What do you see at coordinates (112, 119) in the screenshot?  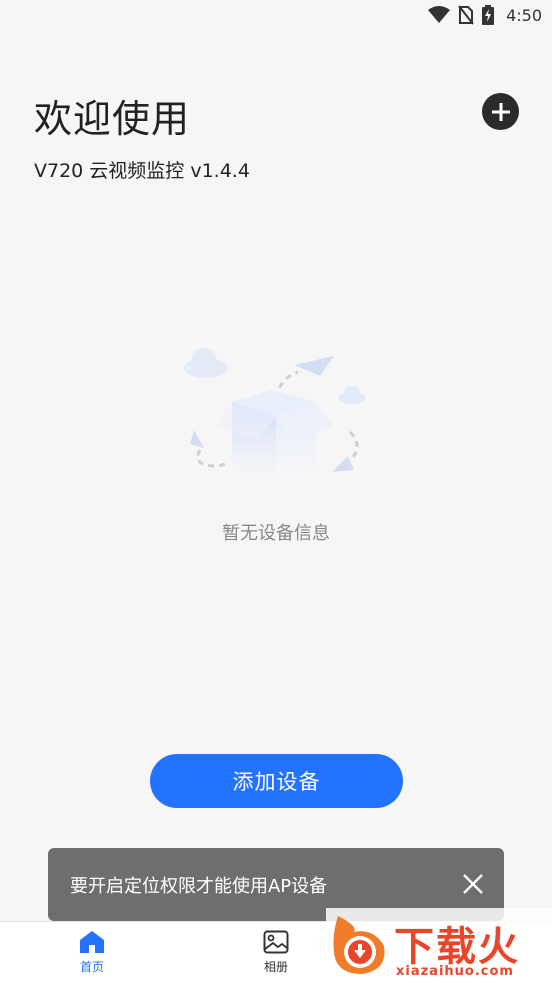 I see `page-title: 欢迎使用` at bounding box center [112, 119].